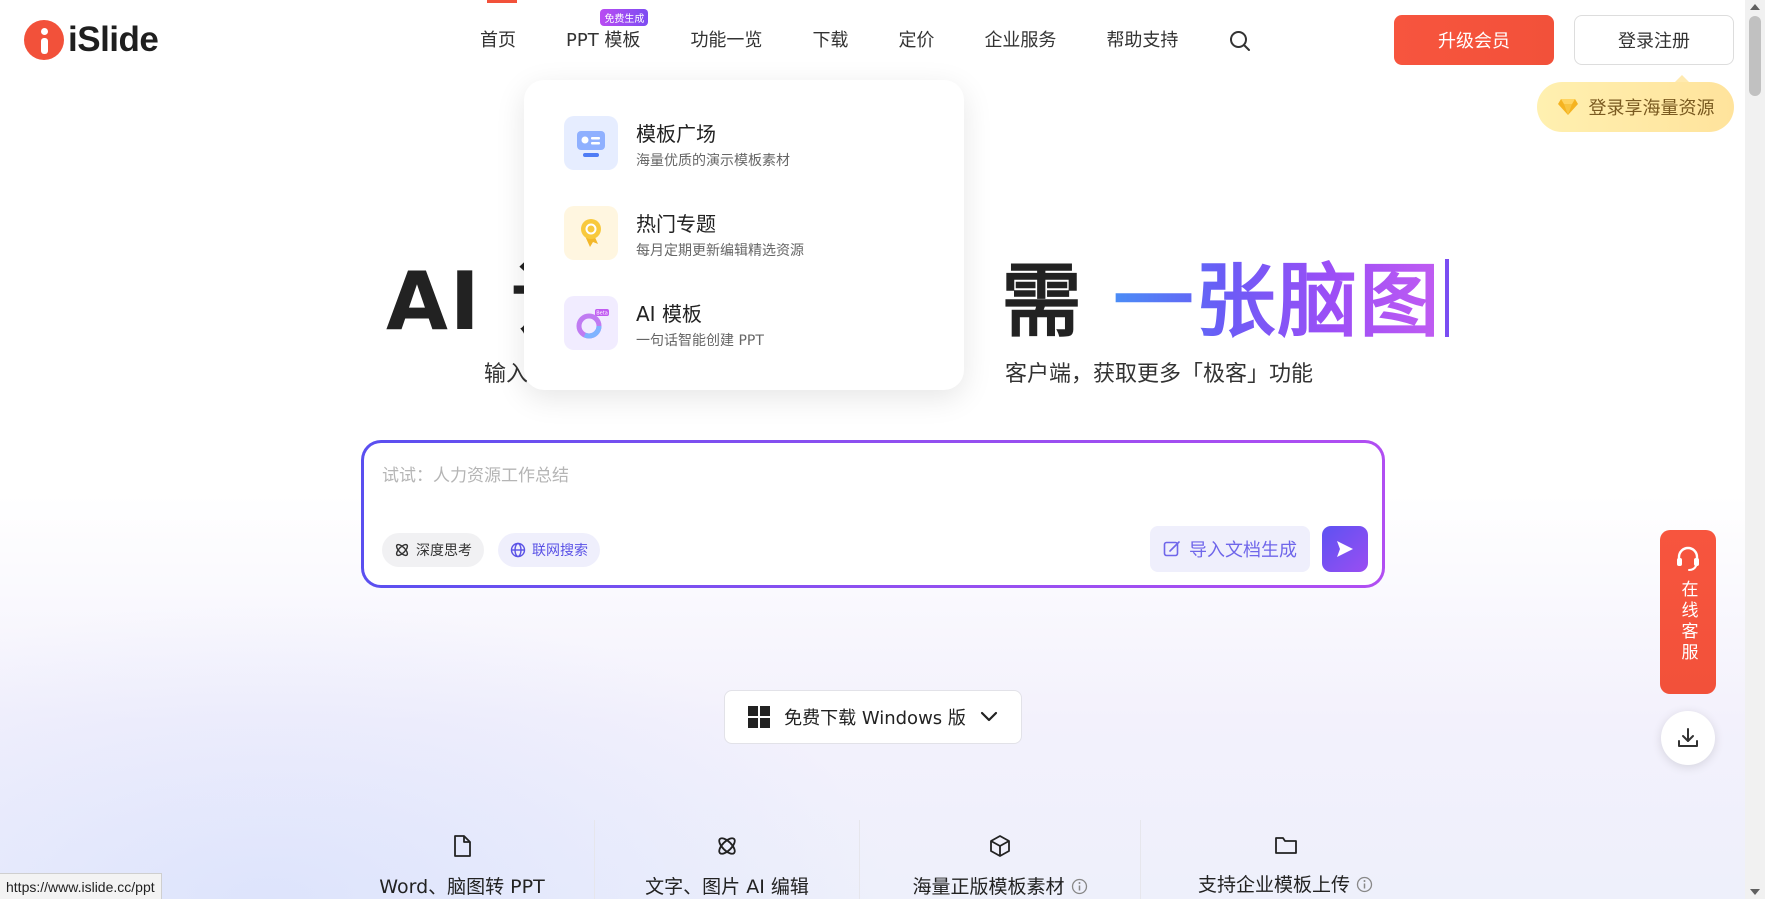 Image resolution: width=1765 pixels, height=899 pixels. Describe the element at coordinates (1654, 40) in the screenshot. I see `login-register-button: 登录注册` at that location.